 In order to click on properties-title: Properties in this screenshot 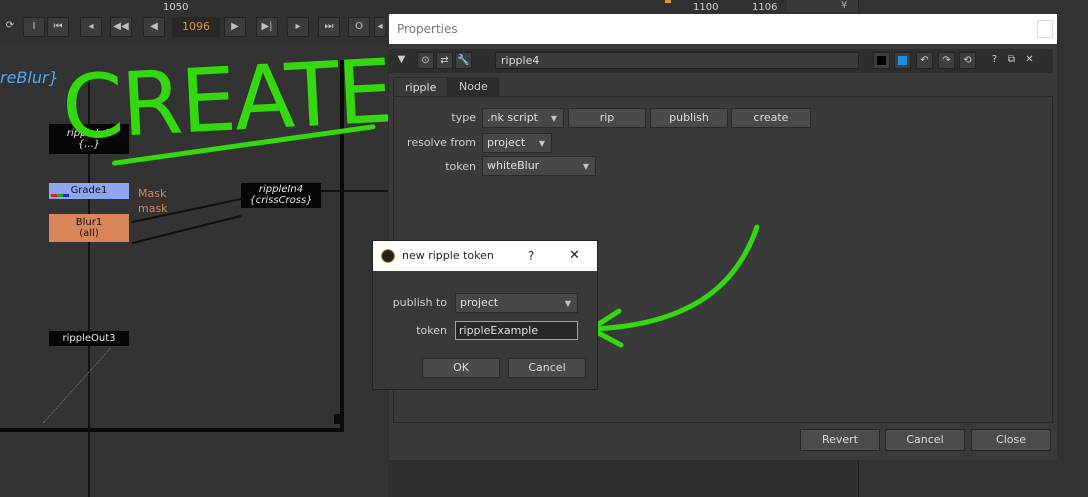, I will do `click(427, 29)`.